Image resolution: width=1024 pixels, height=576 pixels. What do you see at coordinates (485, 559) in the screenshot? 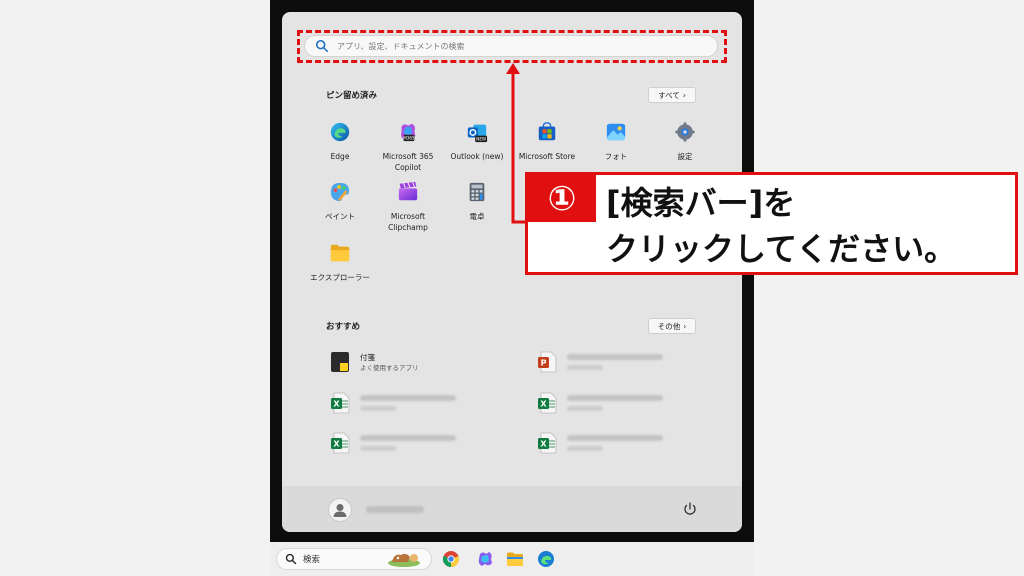
I see `copilot-icon` at bounding box center [485, 559].